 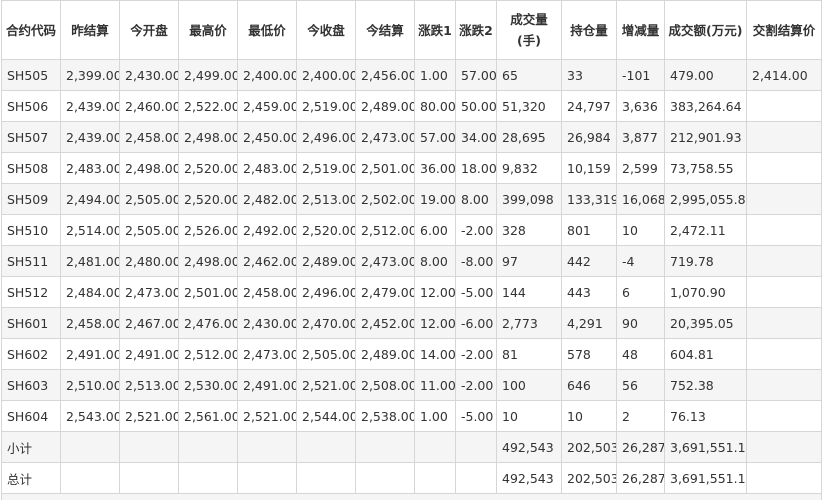 What do you see at coordinates (706, 106) in the screenshot?
I see `cell-turnover: 383,264.64` at bounding box center [706, 106].